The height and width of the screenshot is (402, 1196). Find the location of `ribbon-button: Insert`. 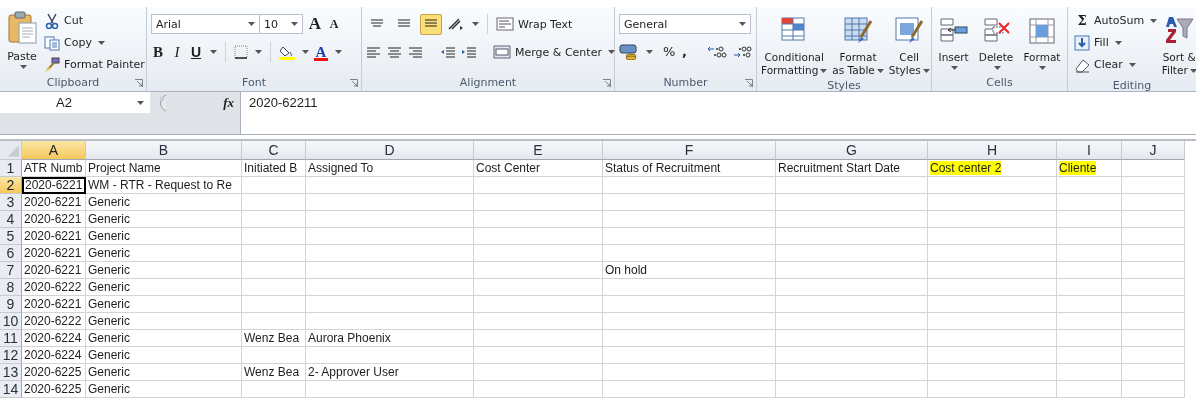

ribbon-button: Insert is located at coordinates (954, 41).